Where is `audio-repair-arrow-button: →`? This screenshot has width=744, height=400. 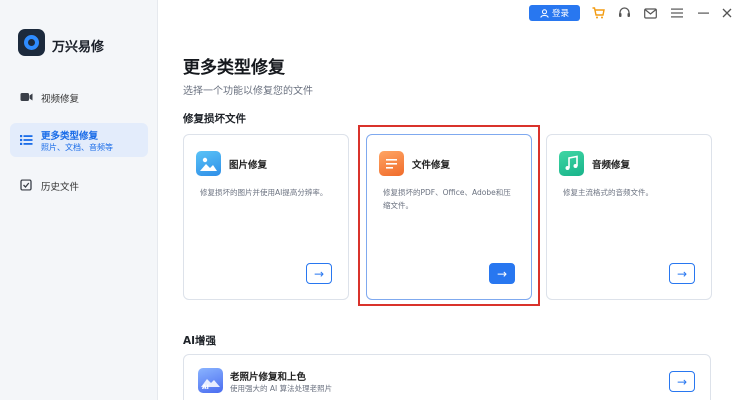
audio-repair-arrow-button: → is located at coordinates (682, 273).